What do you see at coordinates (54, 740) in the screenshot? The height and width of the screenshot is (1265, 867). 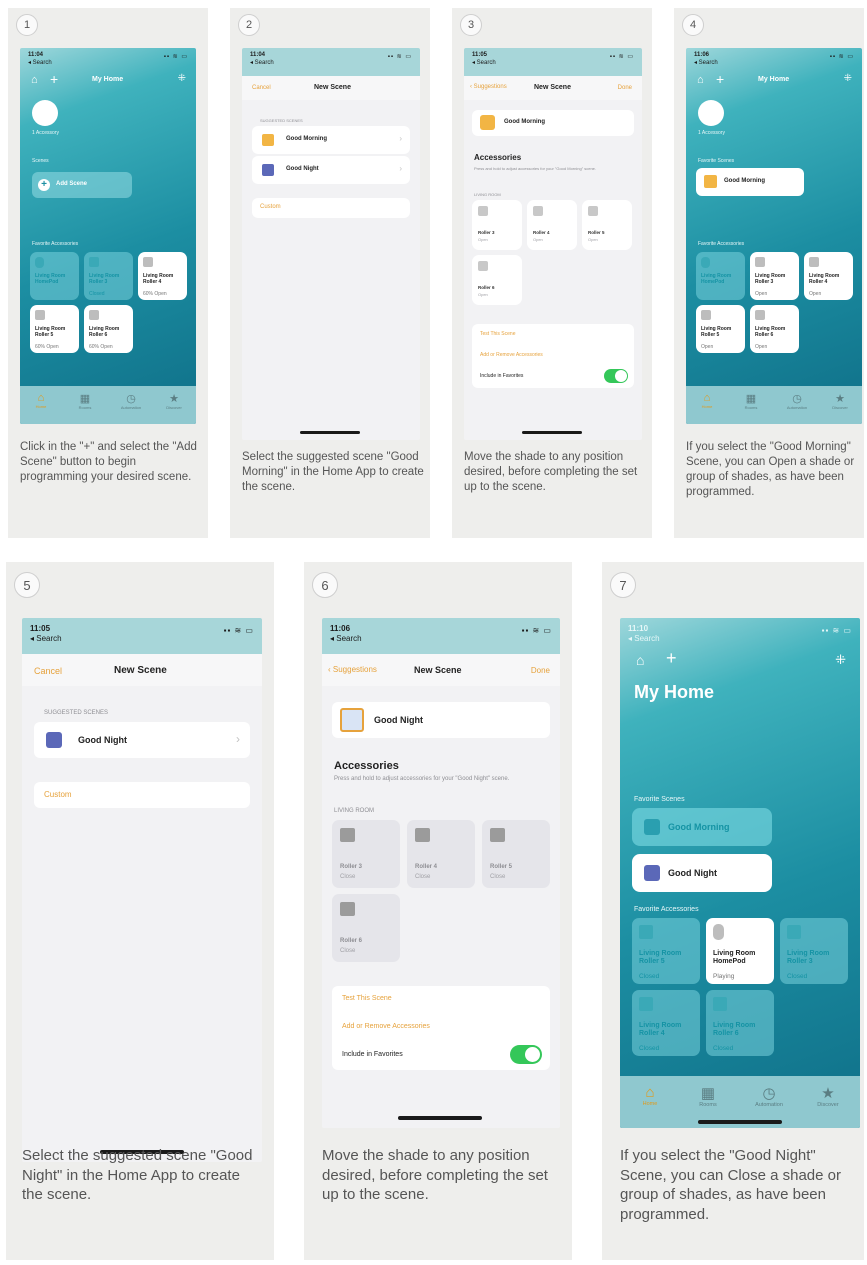 I see `moon-house-icon` at bounding box center [54, 740].